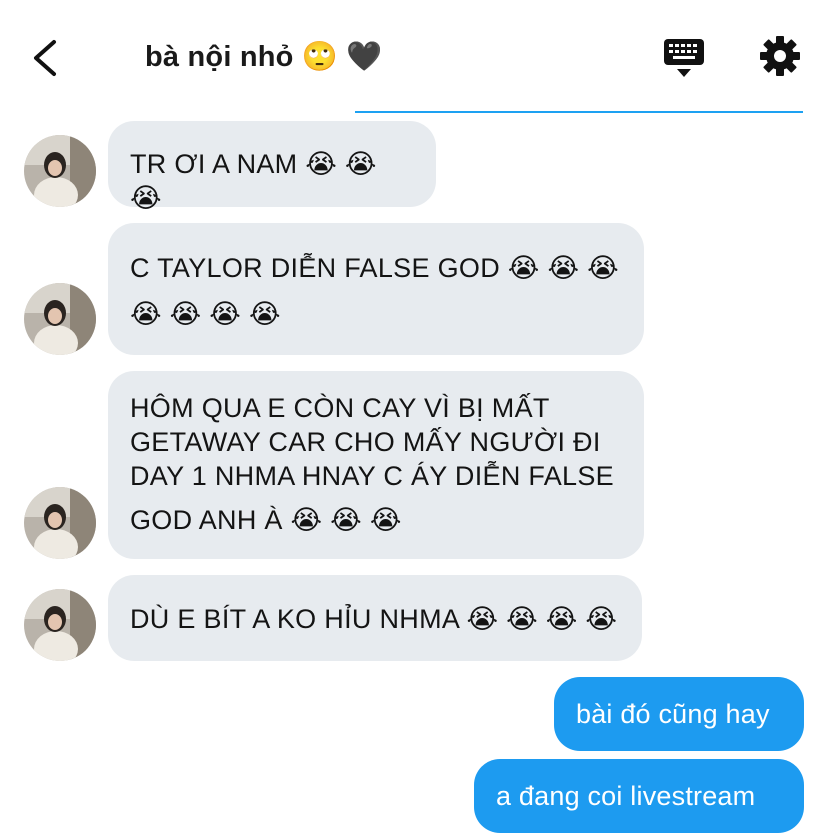  I want to click on message-bubble-incoming: TR ƠI A NAM 😭 😭 😭, so click(272, 167).